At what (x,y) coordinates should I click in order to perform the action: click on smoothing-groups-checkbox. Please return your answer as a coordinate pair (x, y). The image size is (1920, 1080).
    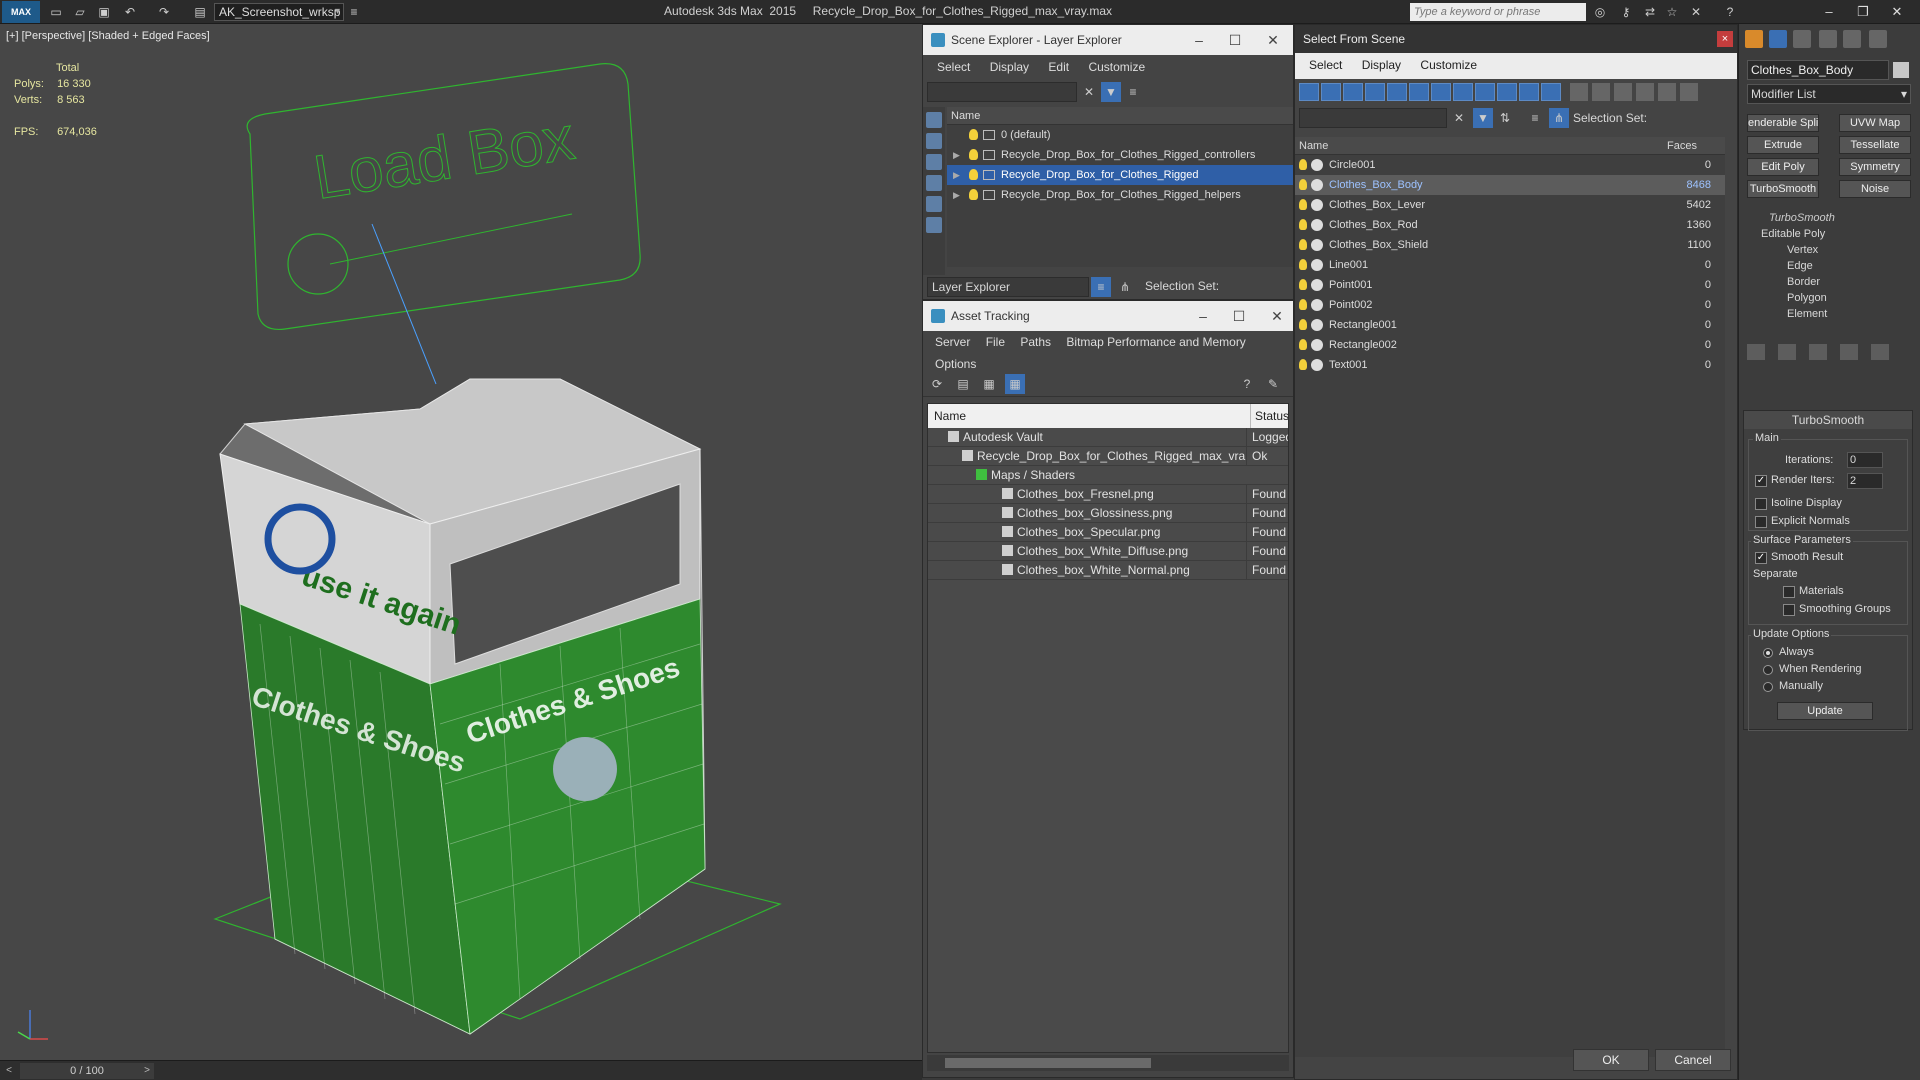
    Looking at the image, I should click on (1789, 610).